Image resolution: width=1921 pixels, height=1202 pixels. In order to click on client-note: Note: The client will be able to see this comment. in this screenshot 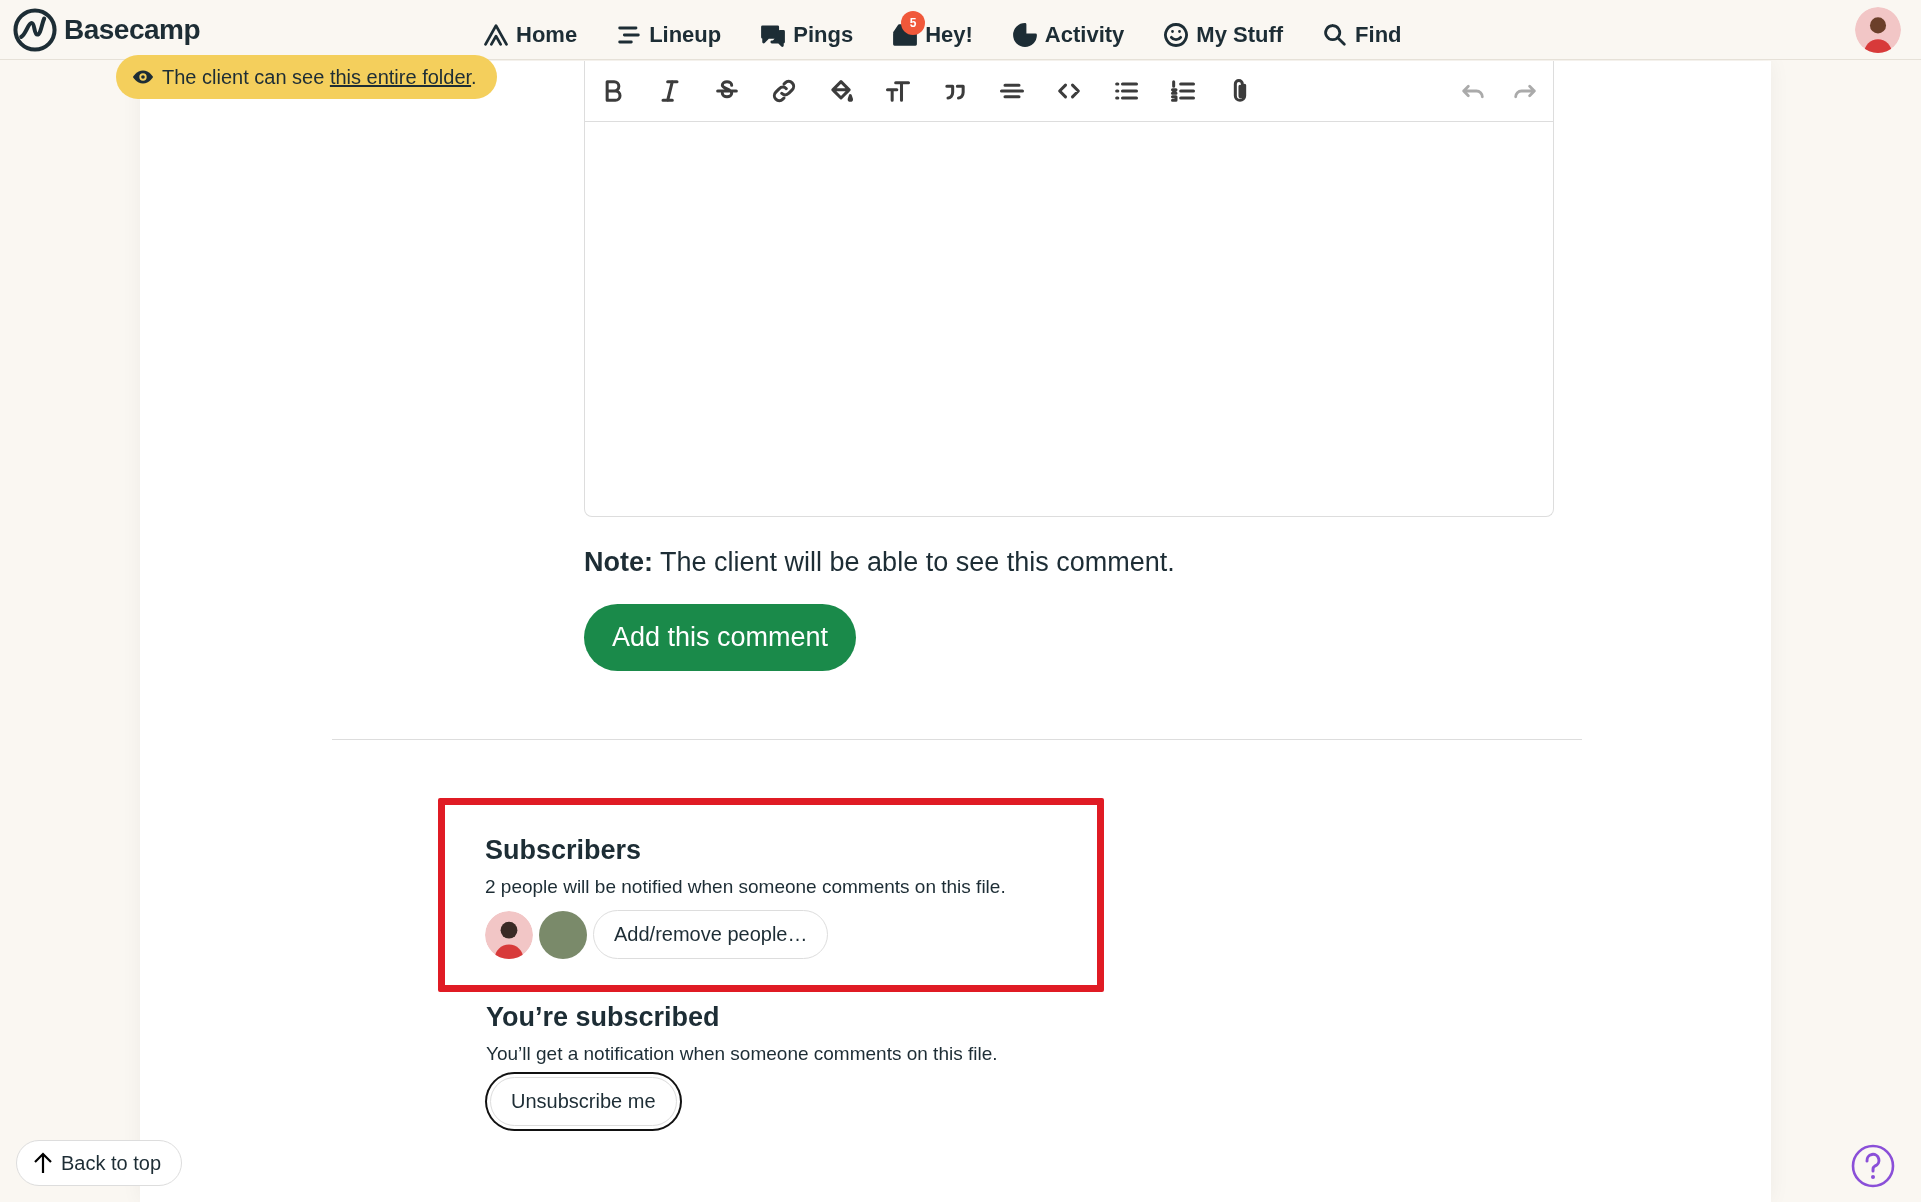, I will do `click(880, 562)`.